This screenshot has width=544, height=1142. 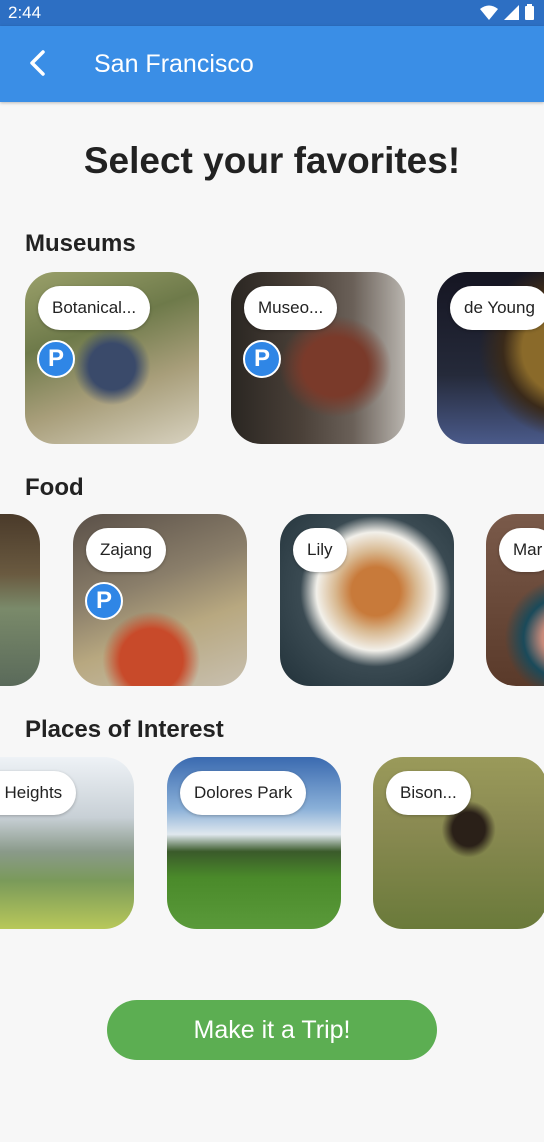 I want to click on back-button, so click(x=37, y=63).